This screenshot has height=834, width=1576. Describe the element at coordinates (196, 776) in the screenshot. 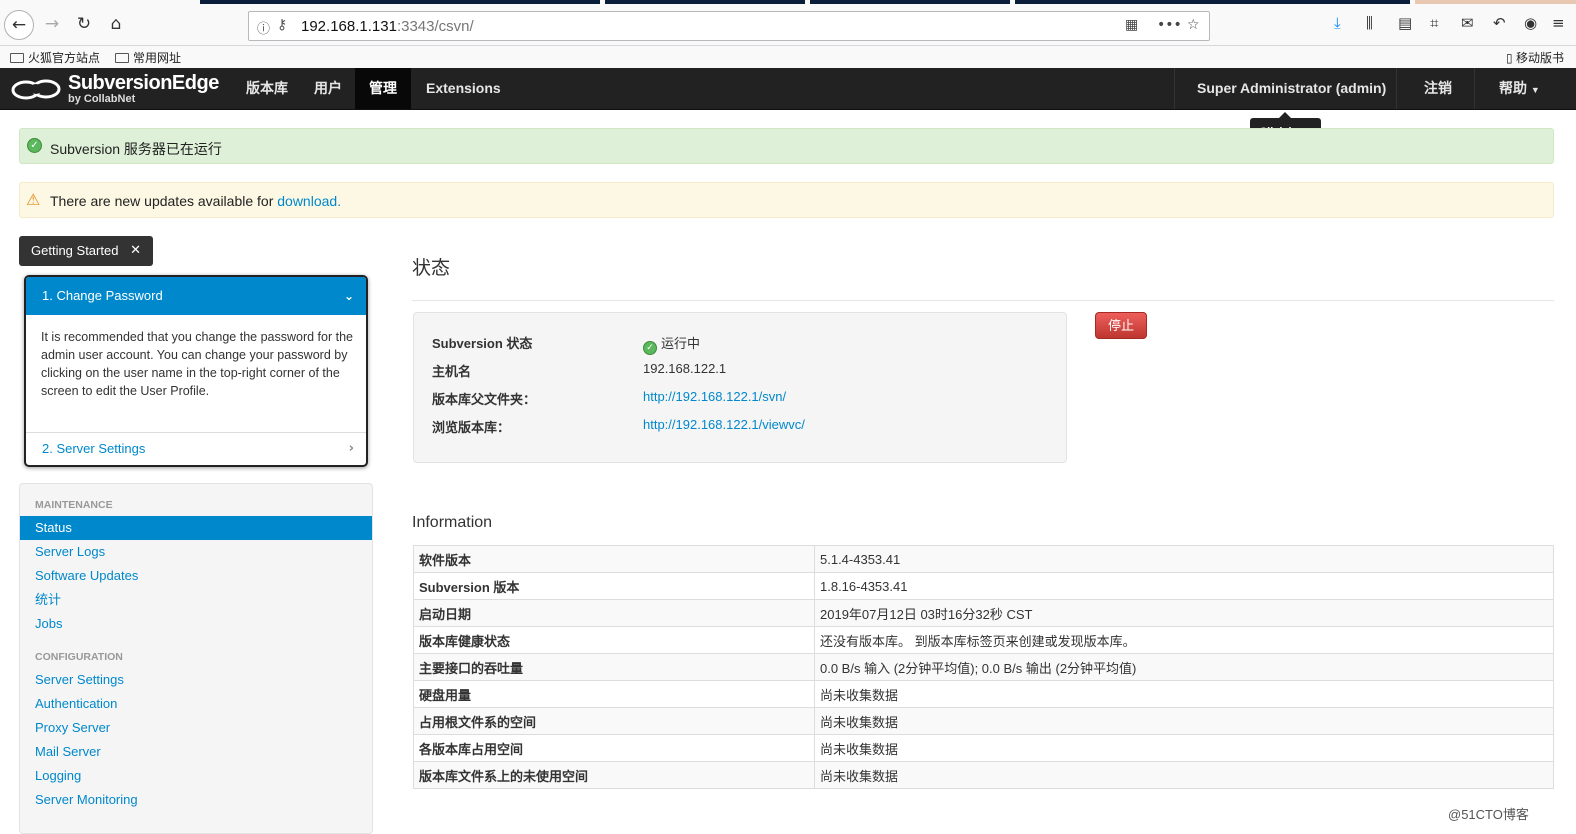

I see `sidebar-item-logging: Logging` at that location.